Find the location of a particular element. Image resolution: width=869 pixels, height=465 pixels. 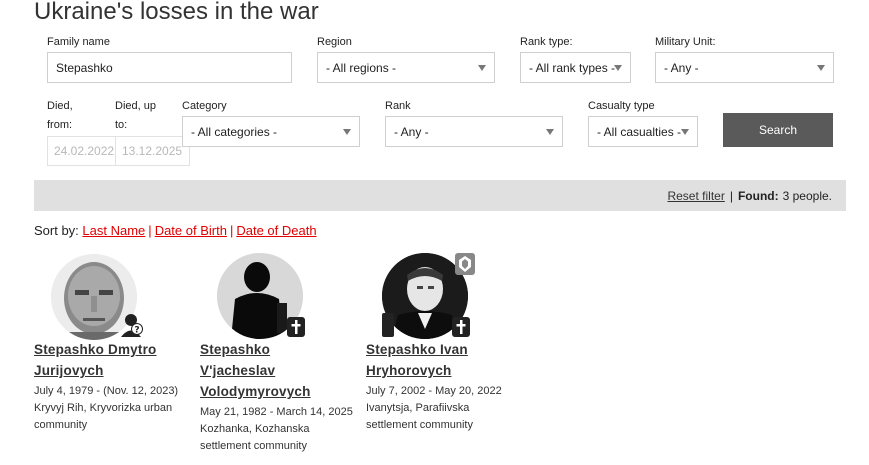

died-from-label-line1: Died, is located at coordinates (60, 106).